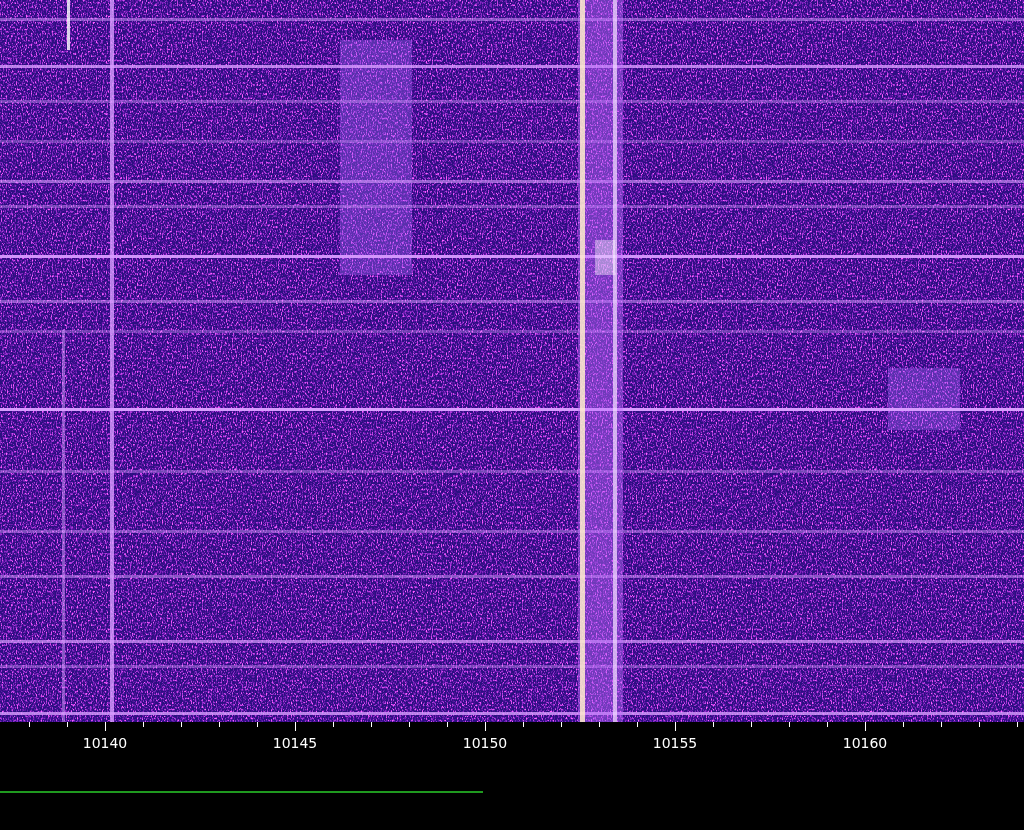  I want to click on frequency-label: 10155, so click(675, 743).